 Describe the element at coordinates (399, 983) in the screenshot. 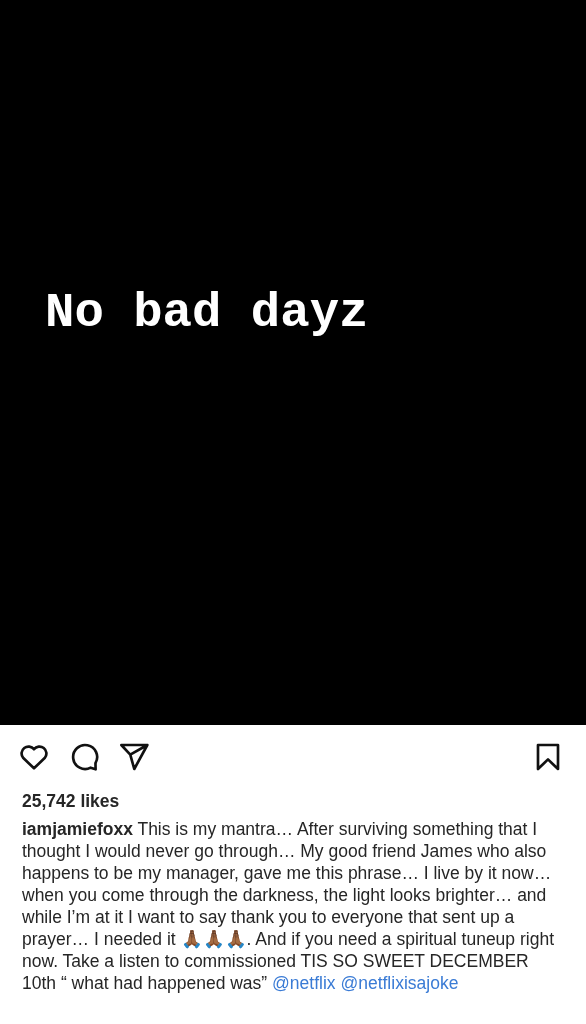

I see `mention-link: @netflixisajoke` at that location.